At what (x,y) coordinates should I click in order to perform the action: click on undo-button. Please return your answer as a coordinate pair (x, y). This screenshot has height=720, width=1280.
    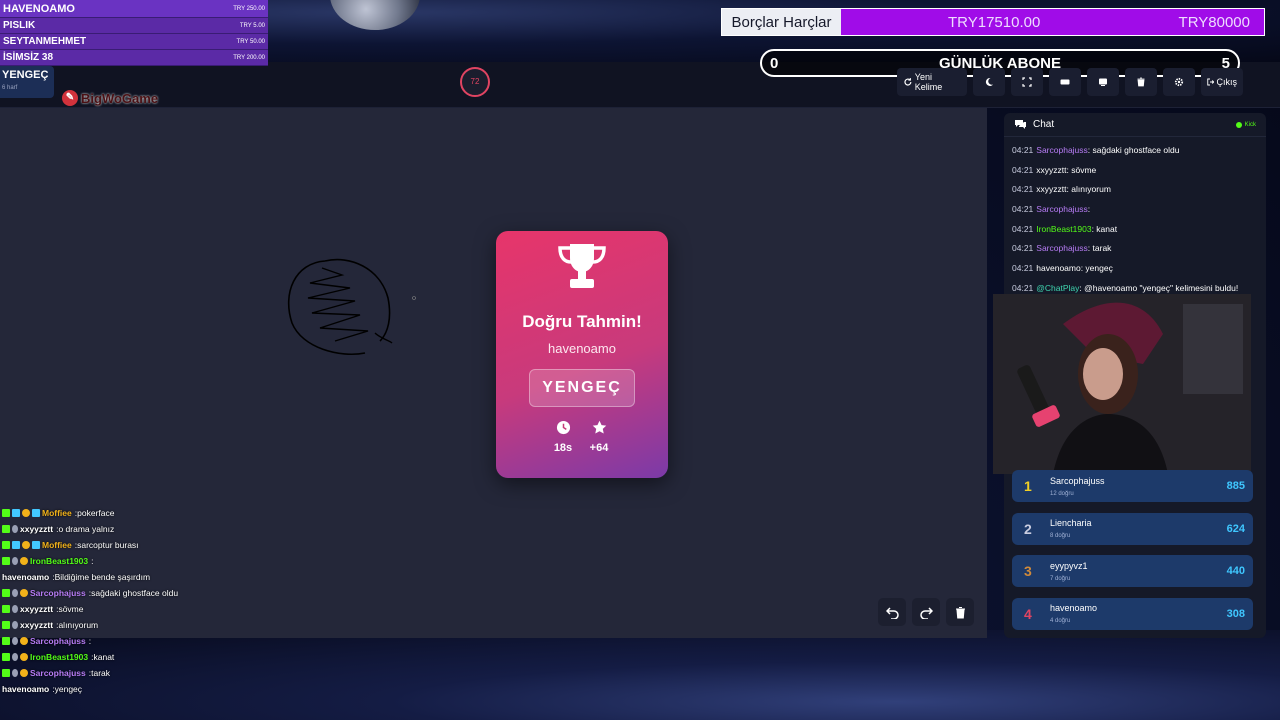
    Looking at the image, I should click on (892, 612).